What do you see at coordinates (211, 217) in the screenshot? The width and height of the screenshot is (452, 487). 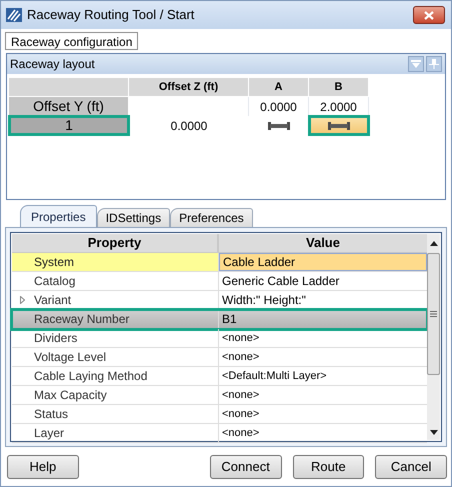 I see `tab: Preferences` at bounding box center [211, 217].